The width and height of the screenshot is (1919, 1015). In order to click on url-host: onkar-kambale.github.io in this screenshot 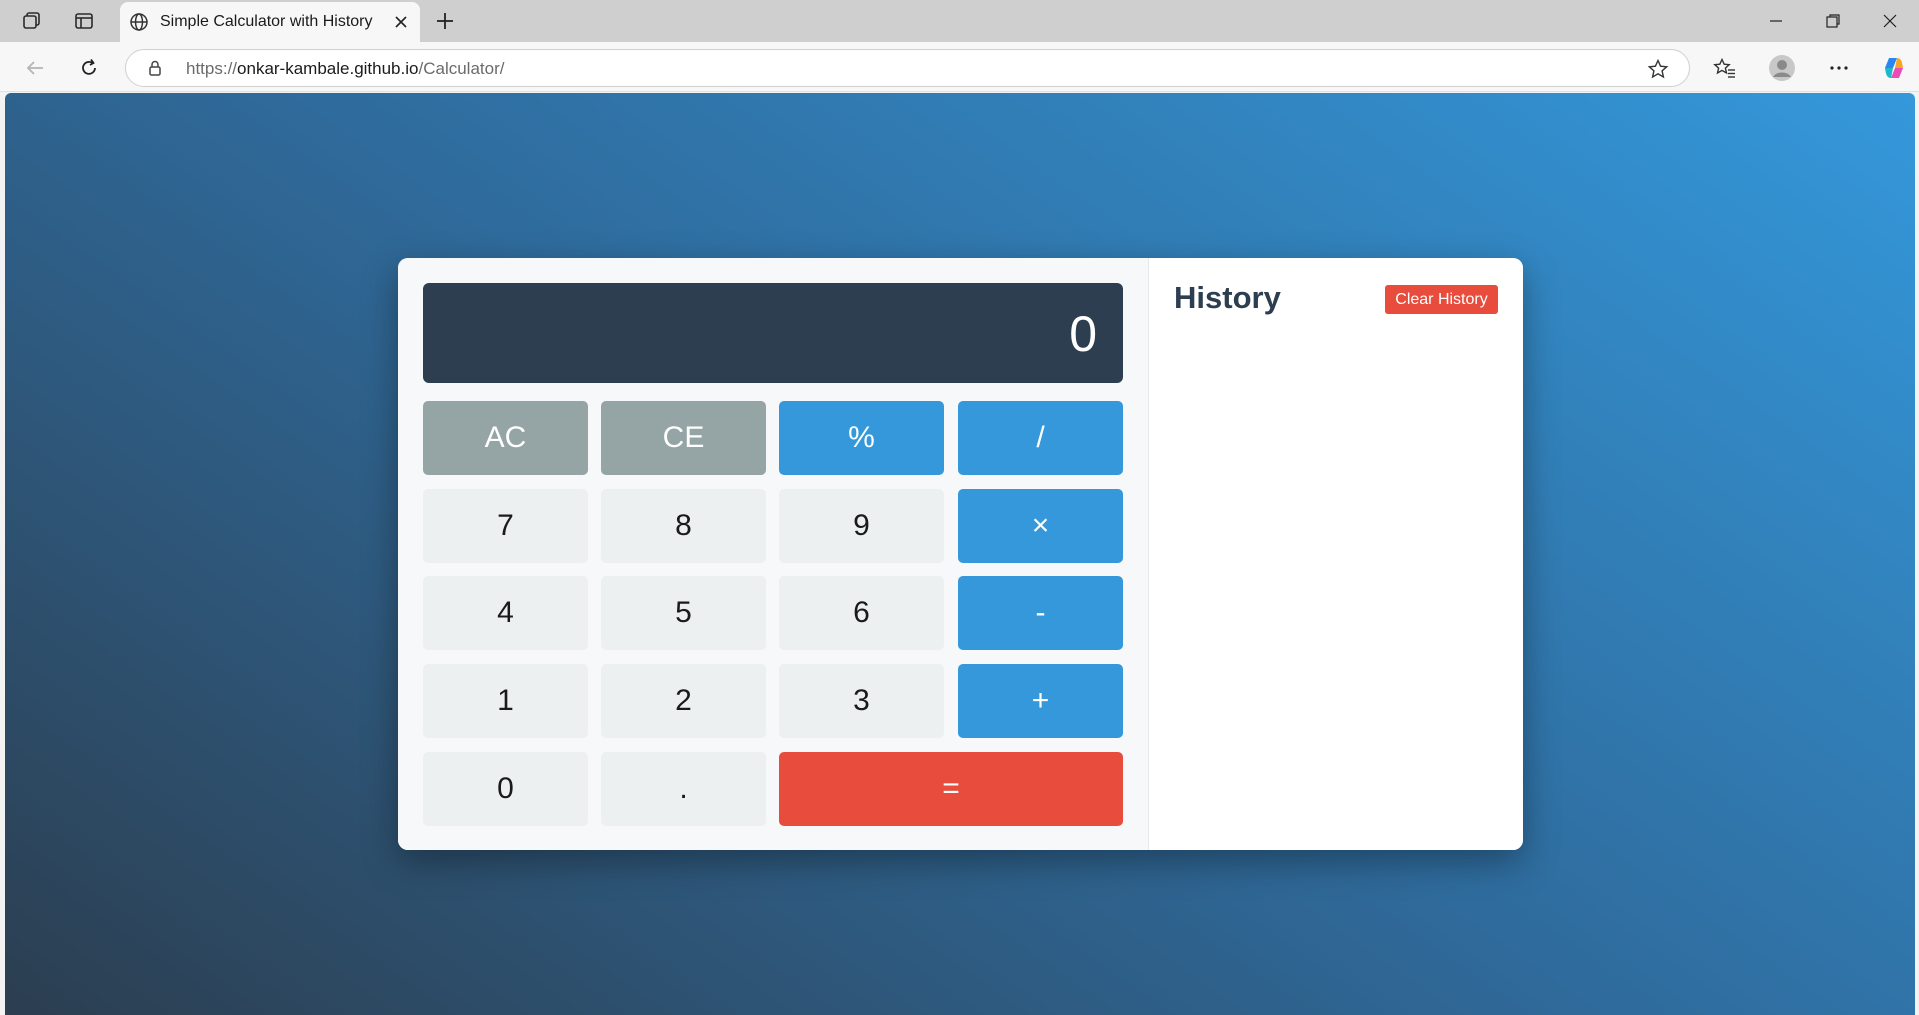, I will do `click(328, 68)`.